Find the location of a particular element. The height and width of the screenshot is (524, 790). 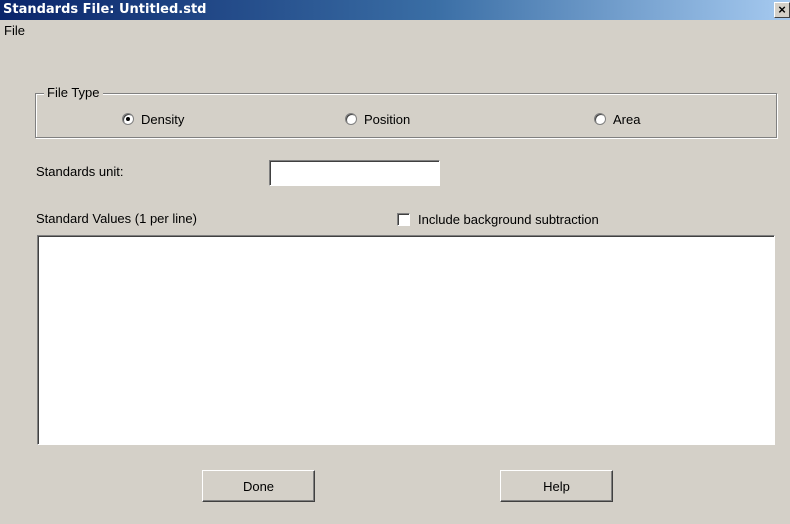

radio-selected-dot-icon is located at coordinates (128, 119).